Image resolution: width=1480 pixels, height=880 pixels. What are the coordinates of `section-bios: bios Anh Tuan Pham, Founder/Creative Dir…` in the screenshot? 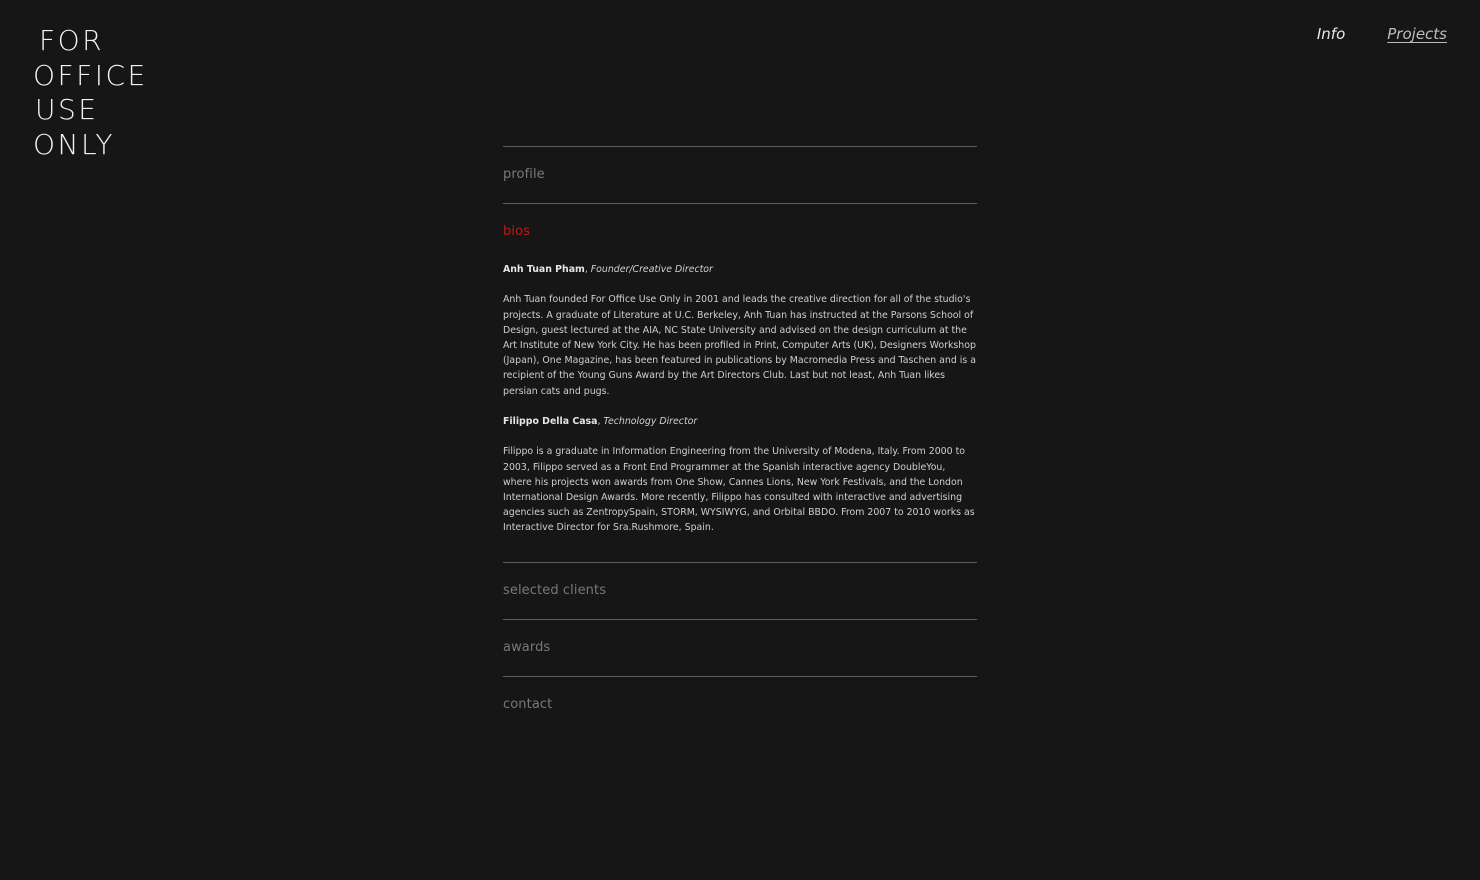 It's located at (740, 382).